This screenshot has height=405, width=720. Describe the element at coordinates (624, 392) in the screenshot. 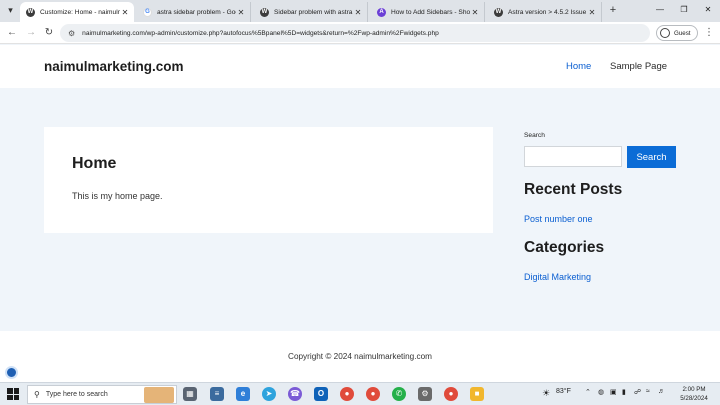

I see `battery-icon: ▮` at that location.